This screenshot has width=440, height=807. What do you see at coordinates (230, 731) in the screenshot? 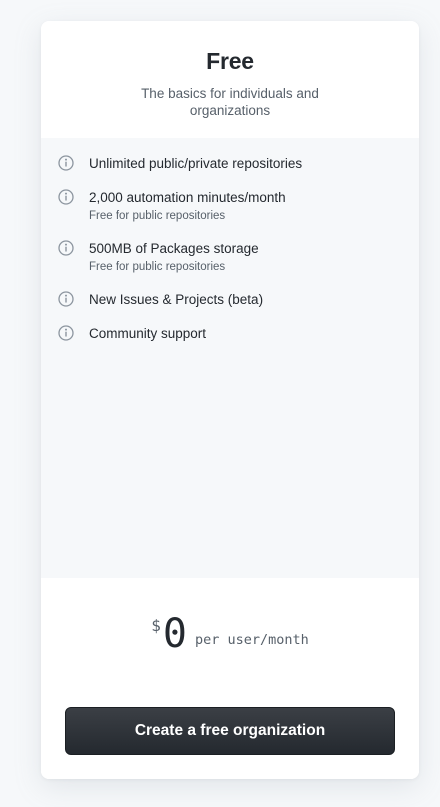
I see `create-free-organization-button: Create a free organization` at bounding box center [230, 731].